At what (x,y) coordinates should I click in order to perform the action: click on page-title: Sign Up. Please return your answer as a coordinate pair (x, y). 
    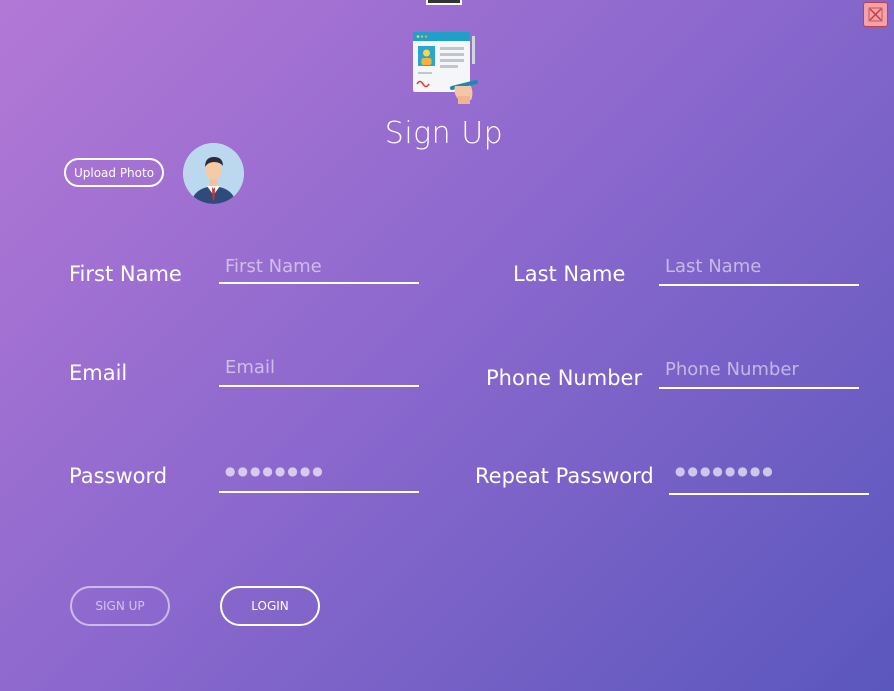
    Looking at the image, I should click on (444, 133).